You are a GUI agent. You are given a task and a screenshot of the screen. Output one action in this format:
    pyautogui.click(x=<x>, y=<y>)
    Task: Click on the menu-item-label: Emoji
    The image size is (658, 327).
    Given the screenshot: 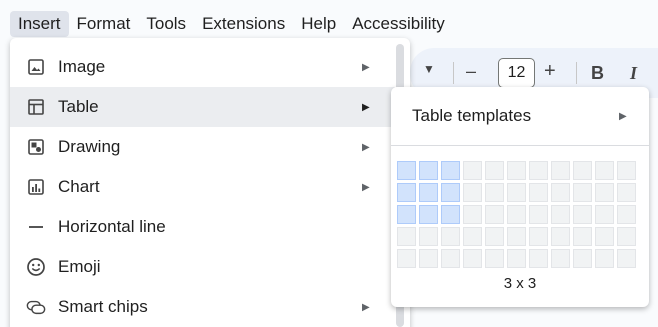 What is the action you would take?
    pyautogui.click(x=79, y=266)
    